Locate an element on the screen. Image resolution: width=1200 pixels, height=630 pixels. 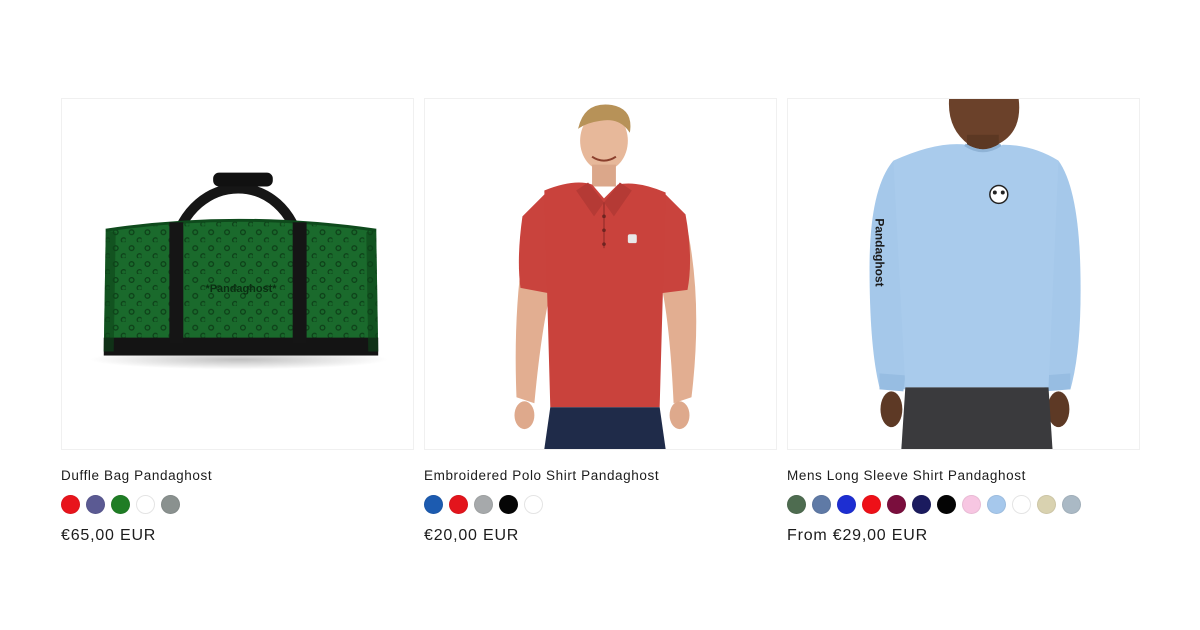
color-swatch-navy is located at coordinates (921, 504).